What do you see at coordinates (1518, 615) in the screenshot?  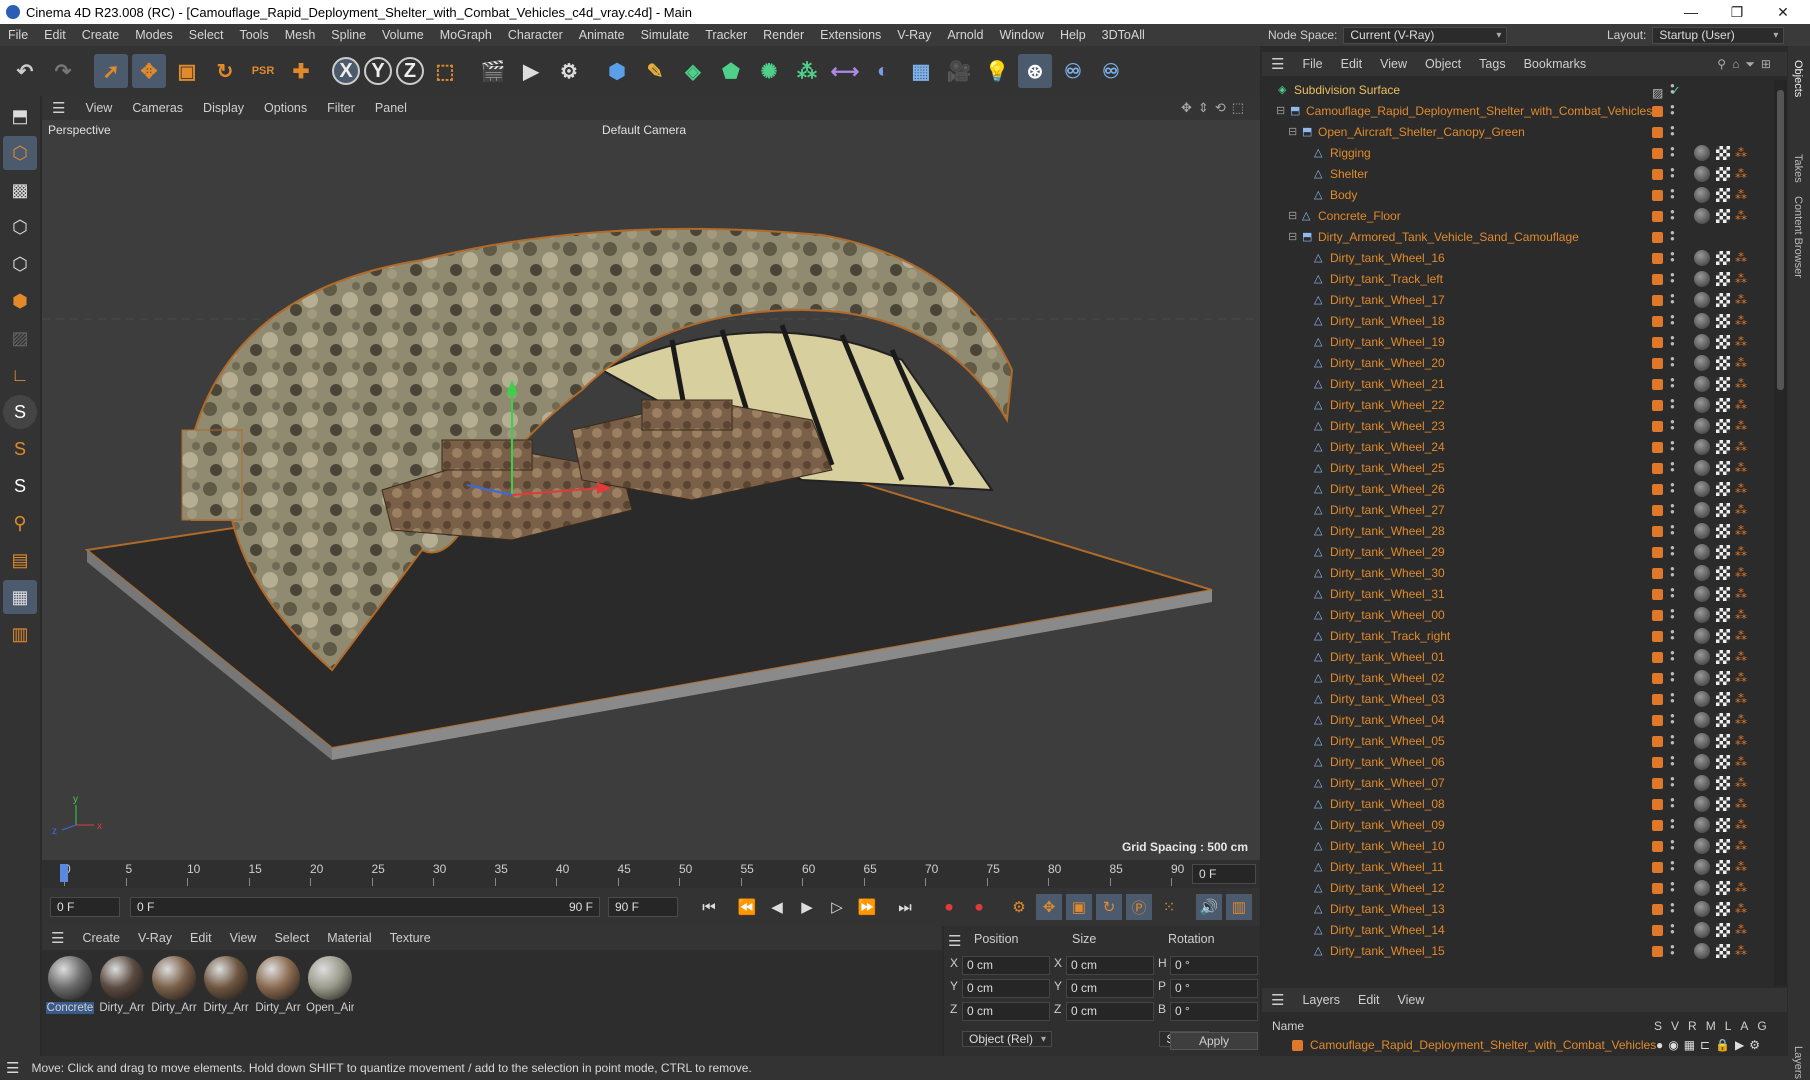 I see `object-row: △ Dirty_tank_Wheel_00 ● ● ⁂` at bounding box center [1518, 615].